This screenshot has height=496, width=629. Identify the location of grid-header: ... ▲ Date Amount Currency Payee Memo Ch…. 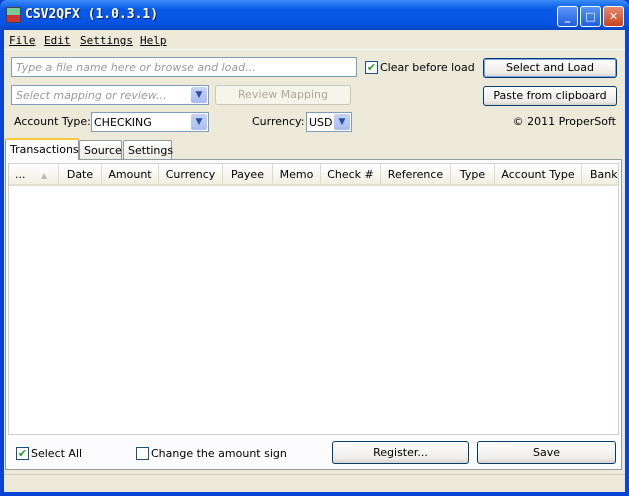
(313, 175).